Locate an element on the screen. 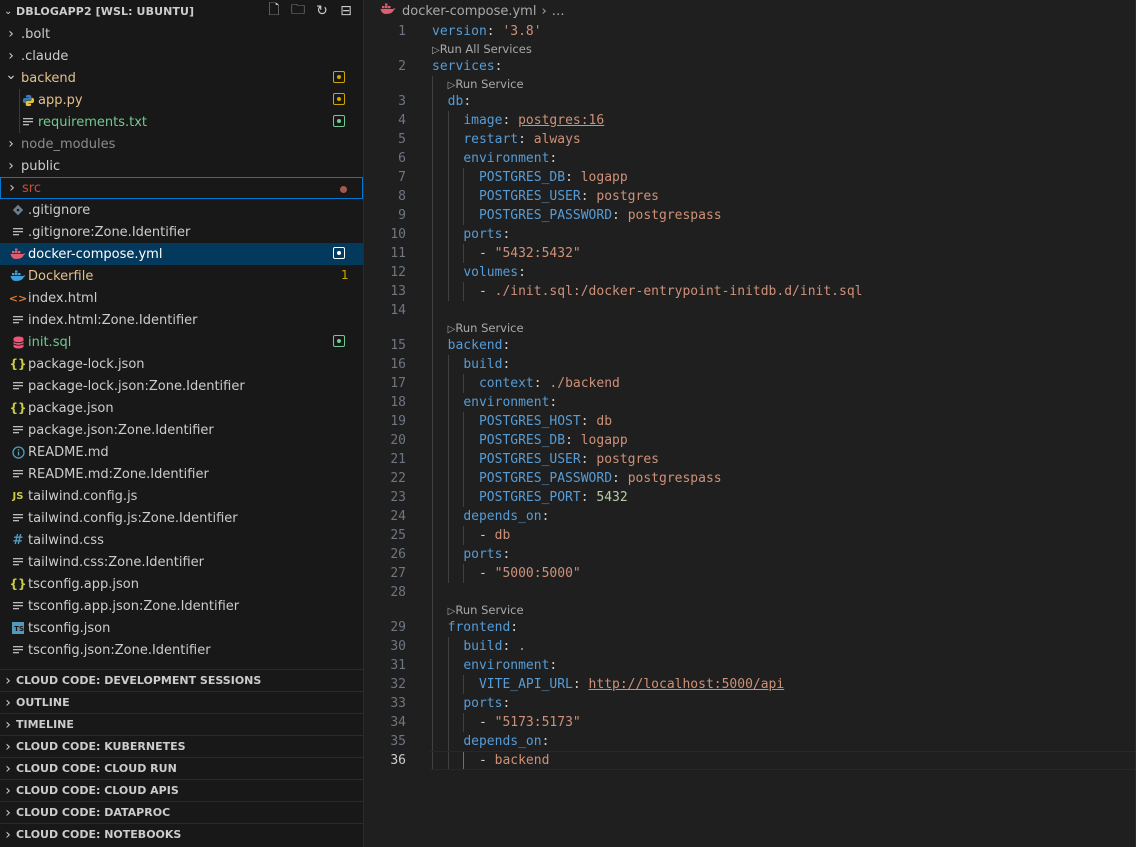 The image size is (1136, 847). yaml-value: logapp is located at coordinates (604, 177).